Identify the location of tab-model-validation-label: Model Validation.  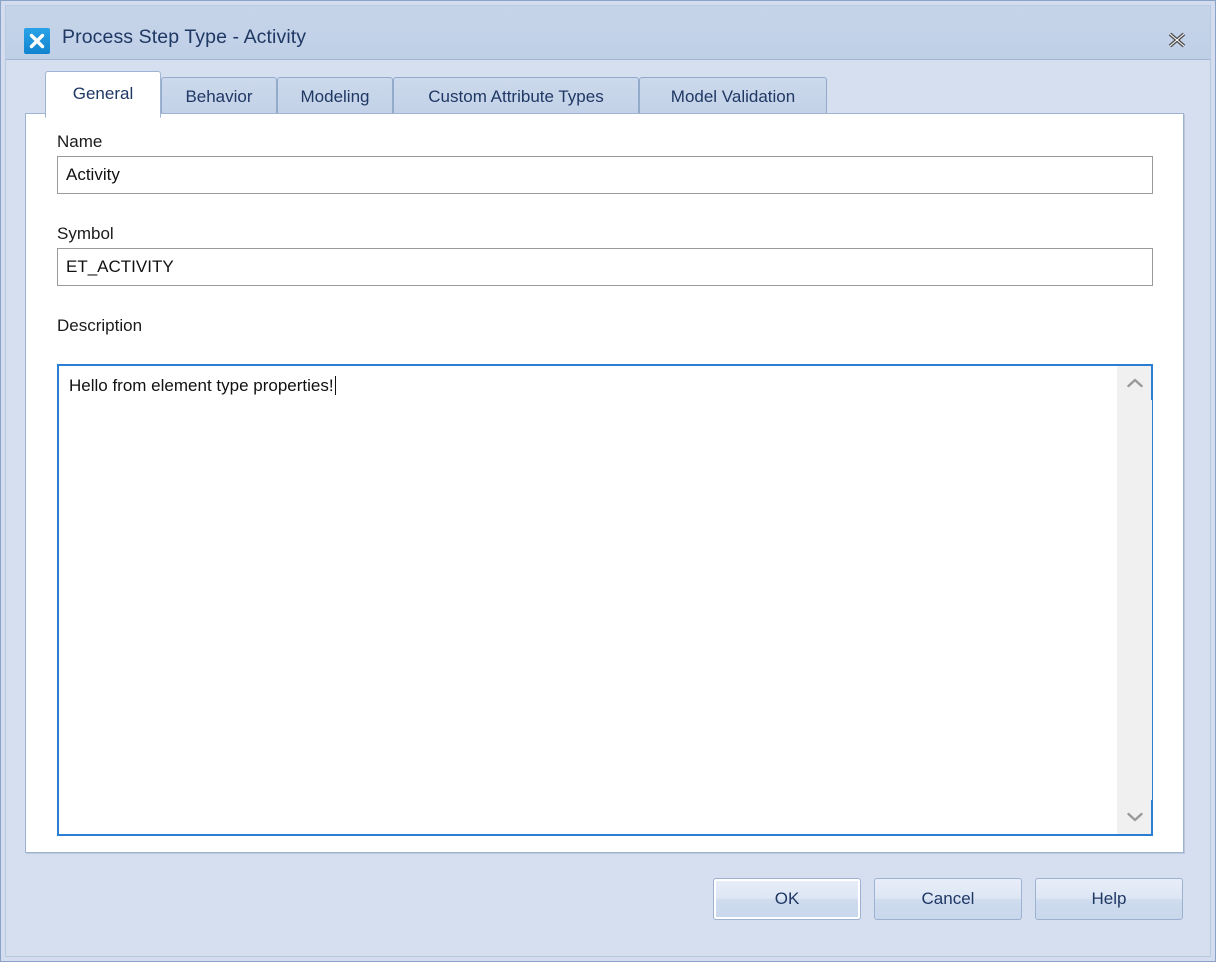
(733, 96).